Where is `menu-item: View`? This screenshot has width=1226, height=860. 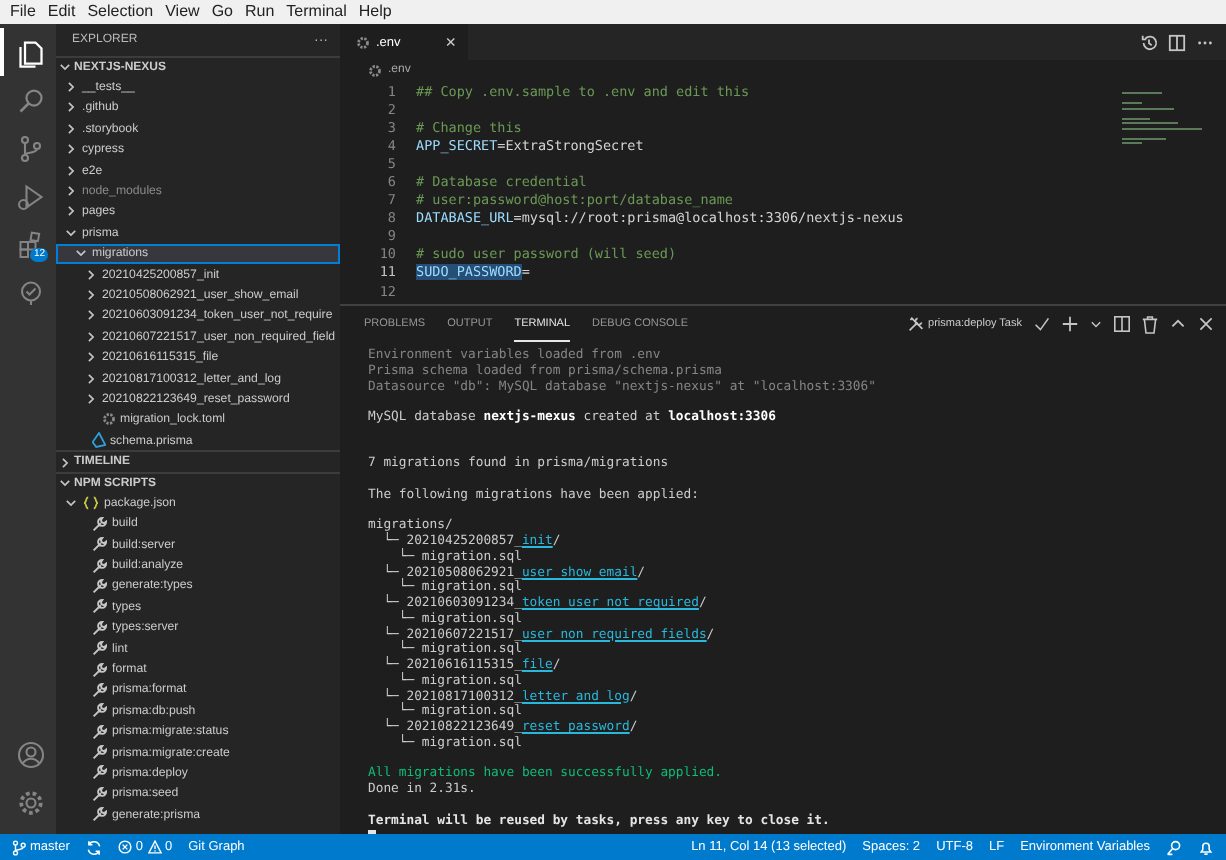 menu-item: View is located at coordinates (182, 12).